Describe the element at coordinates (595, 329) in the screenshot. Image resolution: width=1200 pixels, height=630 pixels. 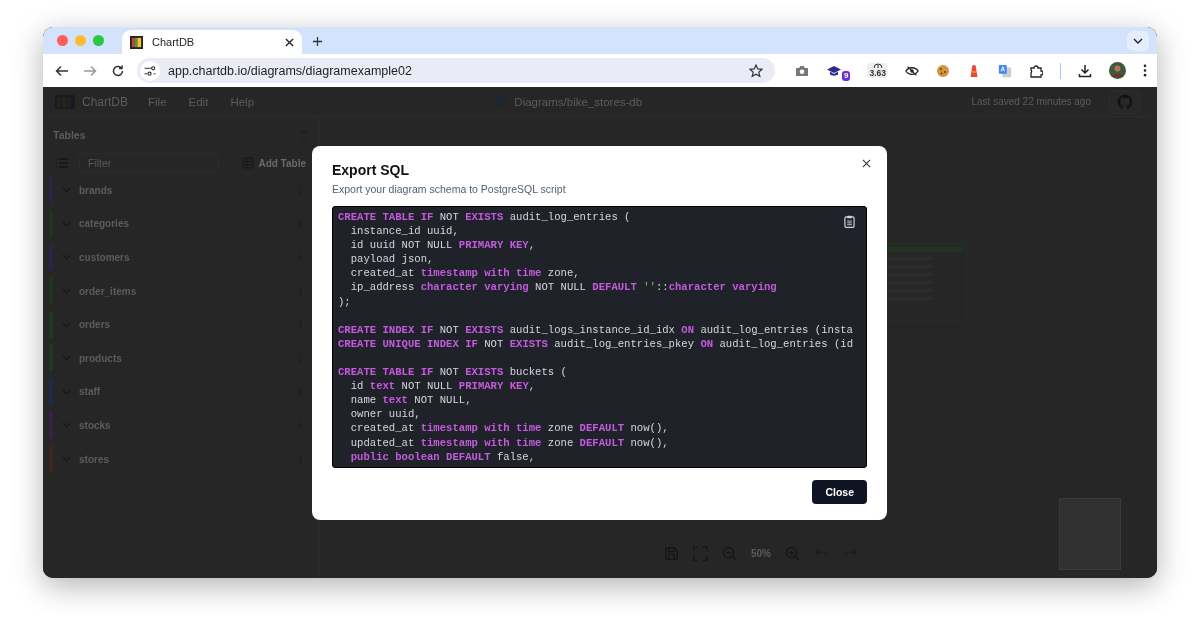
I see `code-line: CREATE INDEX IF NOT EXISTS audit_logs_instance_id_idx ON audit_log_entries (insta` at that location.